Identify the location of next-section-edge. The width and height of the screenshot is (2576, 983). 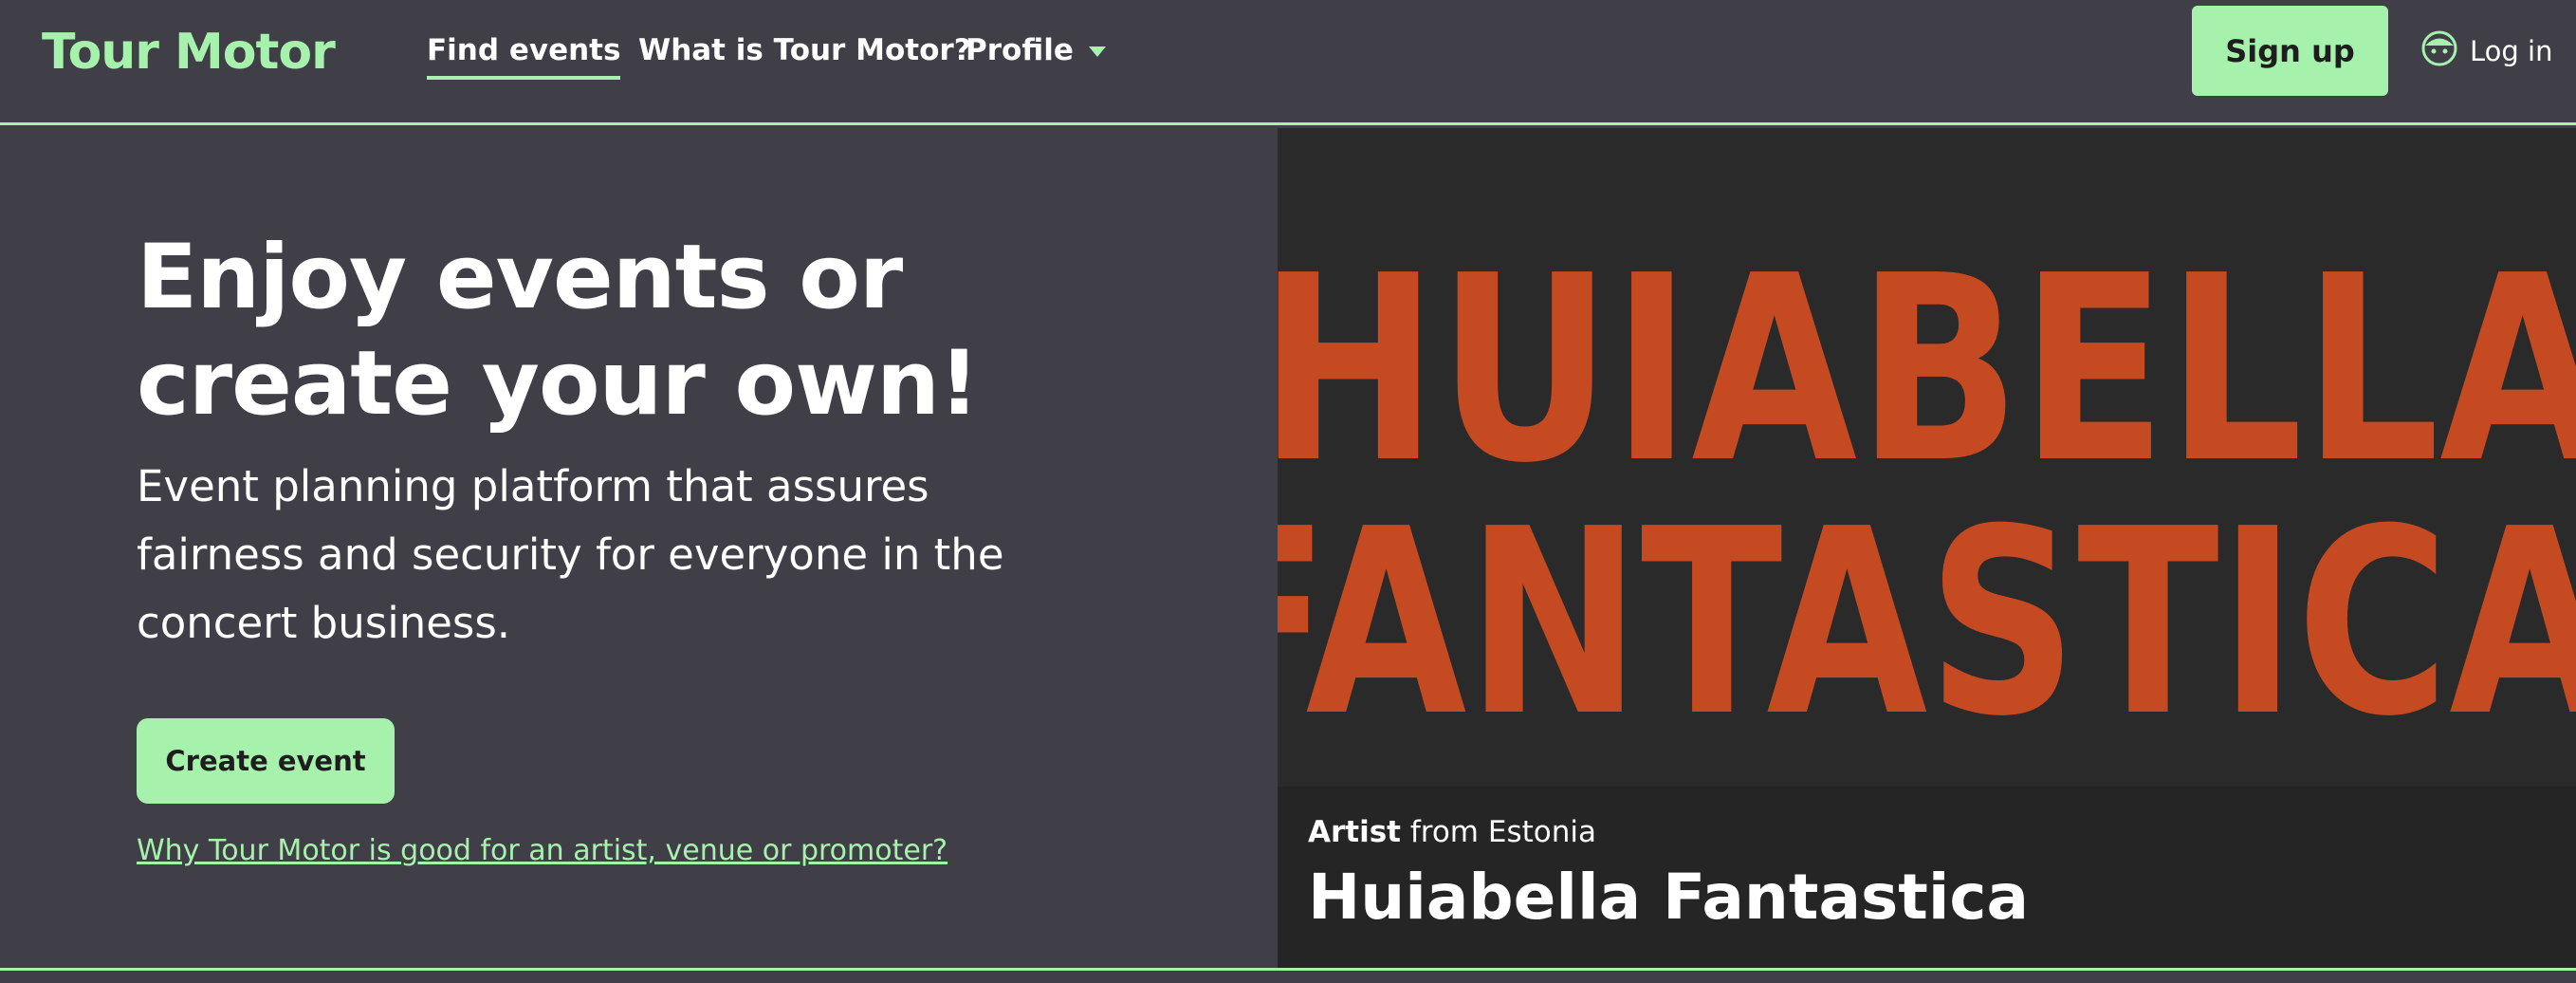
(1288, 977).